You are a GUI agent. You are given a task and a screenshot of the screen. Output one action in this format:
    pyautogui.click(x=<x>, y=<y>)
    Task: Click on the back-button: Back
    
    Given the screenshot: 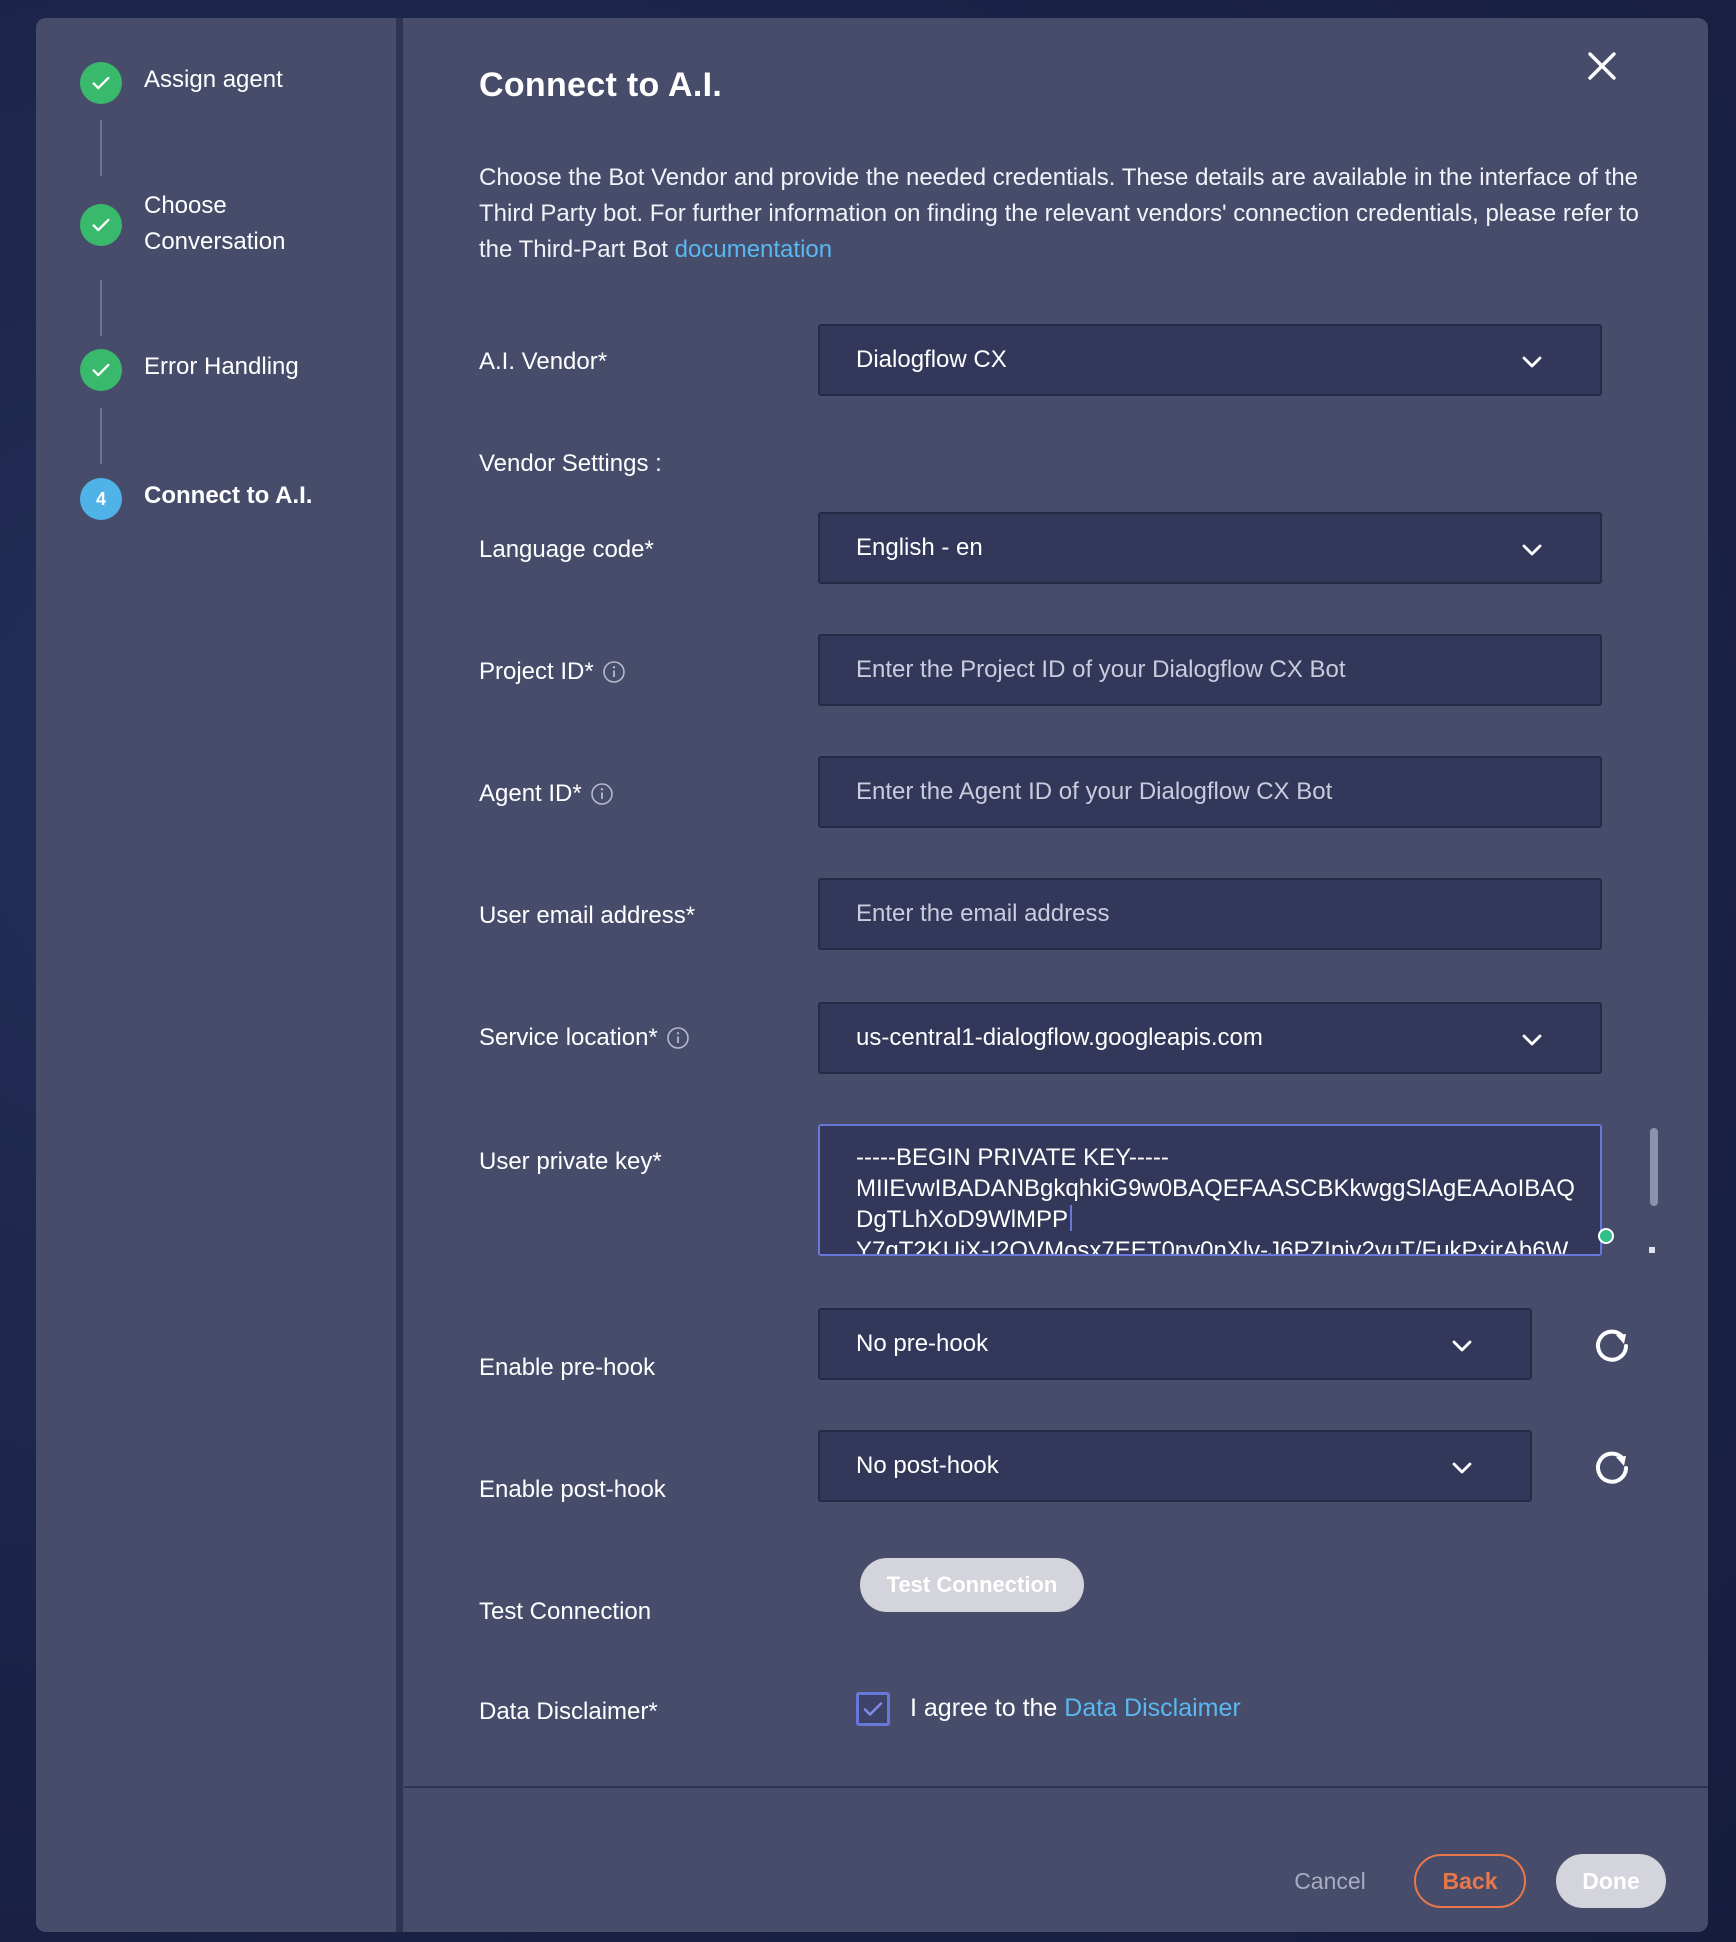 What is the action you would take?
    pyautogui.click(x=1470, y=1881)
    